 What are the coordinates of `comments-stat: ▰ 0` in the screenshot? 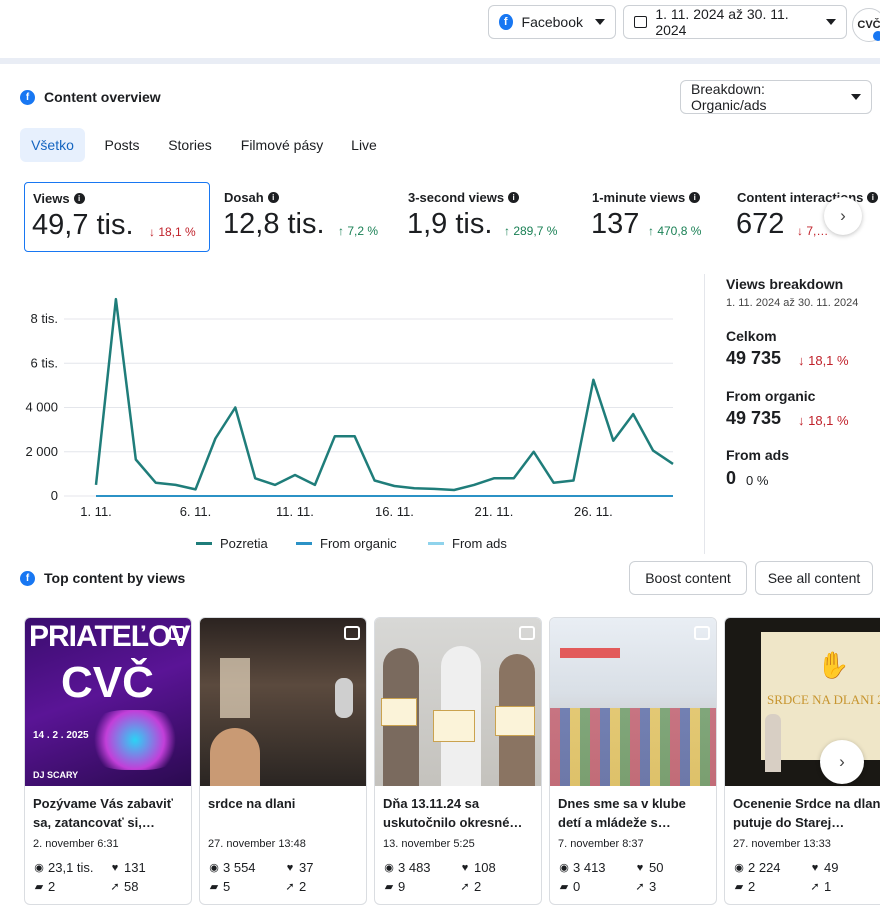 It's located at (570, 886).